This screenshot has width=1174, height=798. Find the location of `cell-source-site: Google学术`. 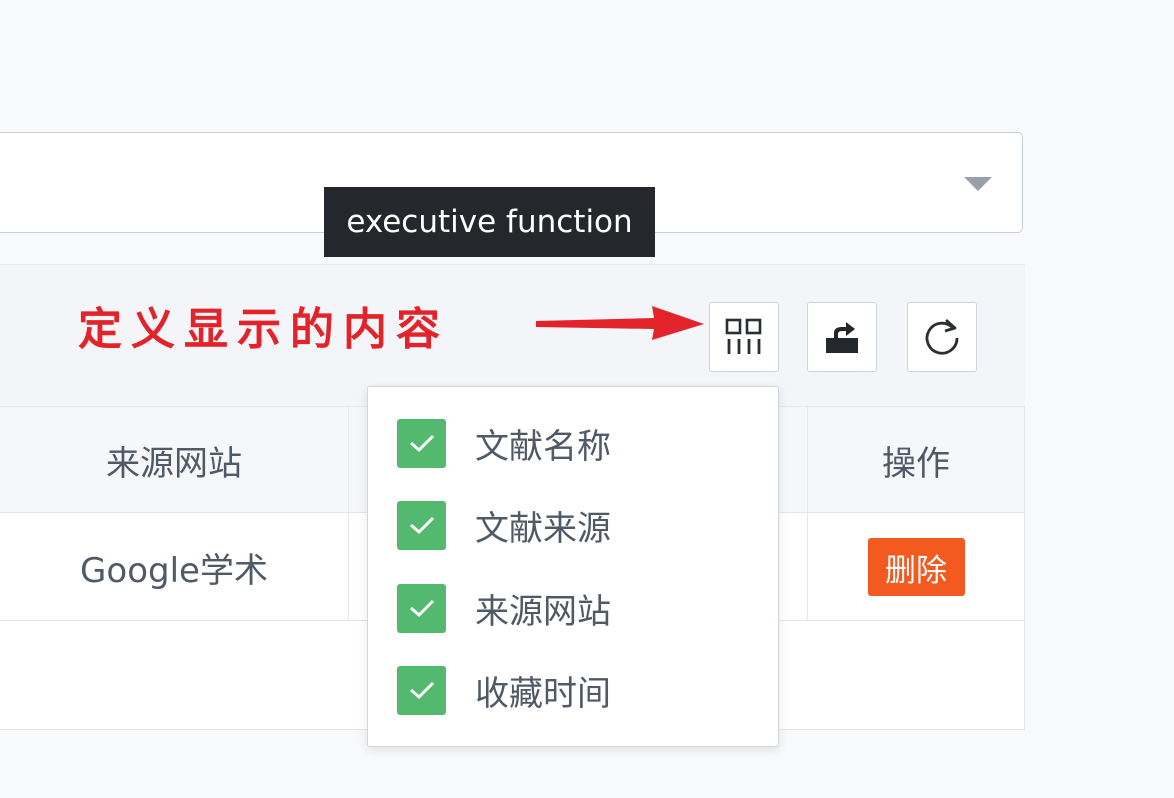

cell-source-site: Google学术 is located at coordinates (174, 570).